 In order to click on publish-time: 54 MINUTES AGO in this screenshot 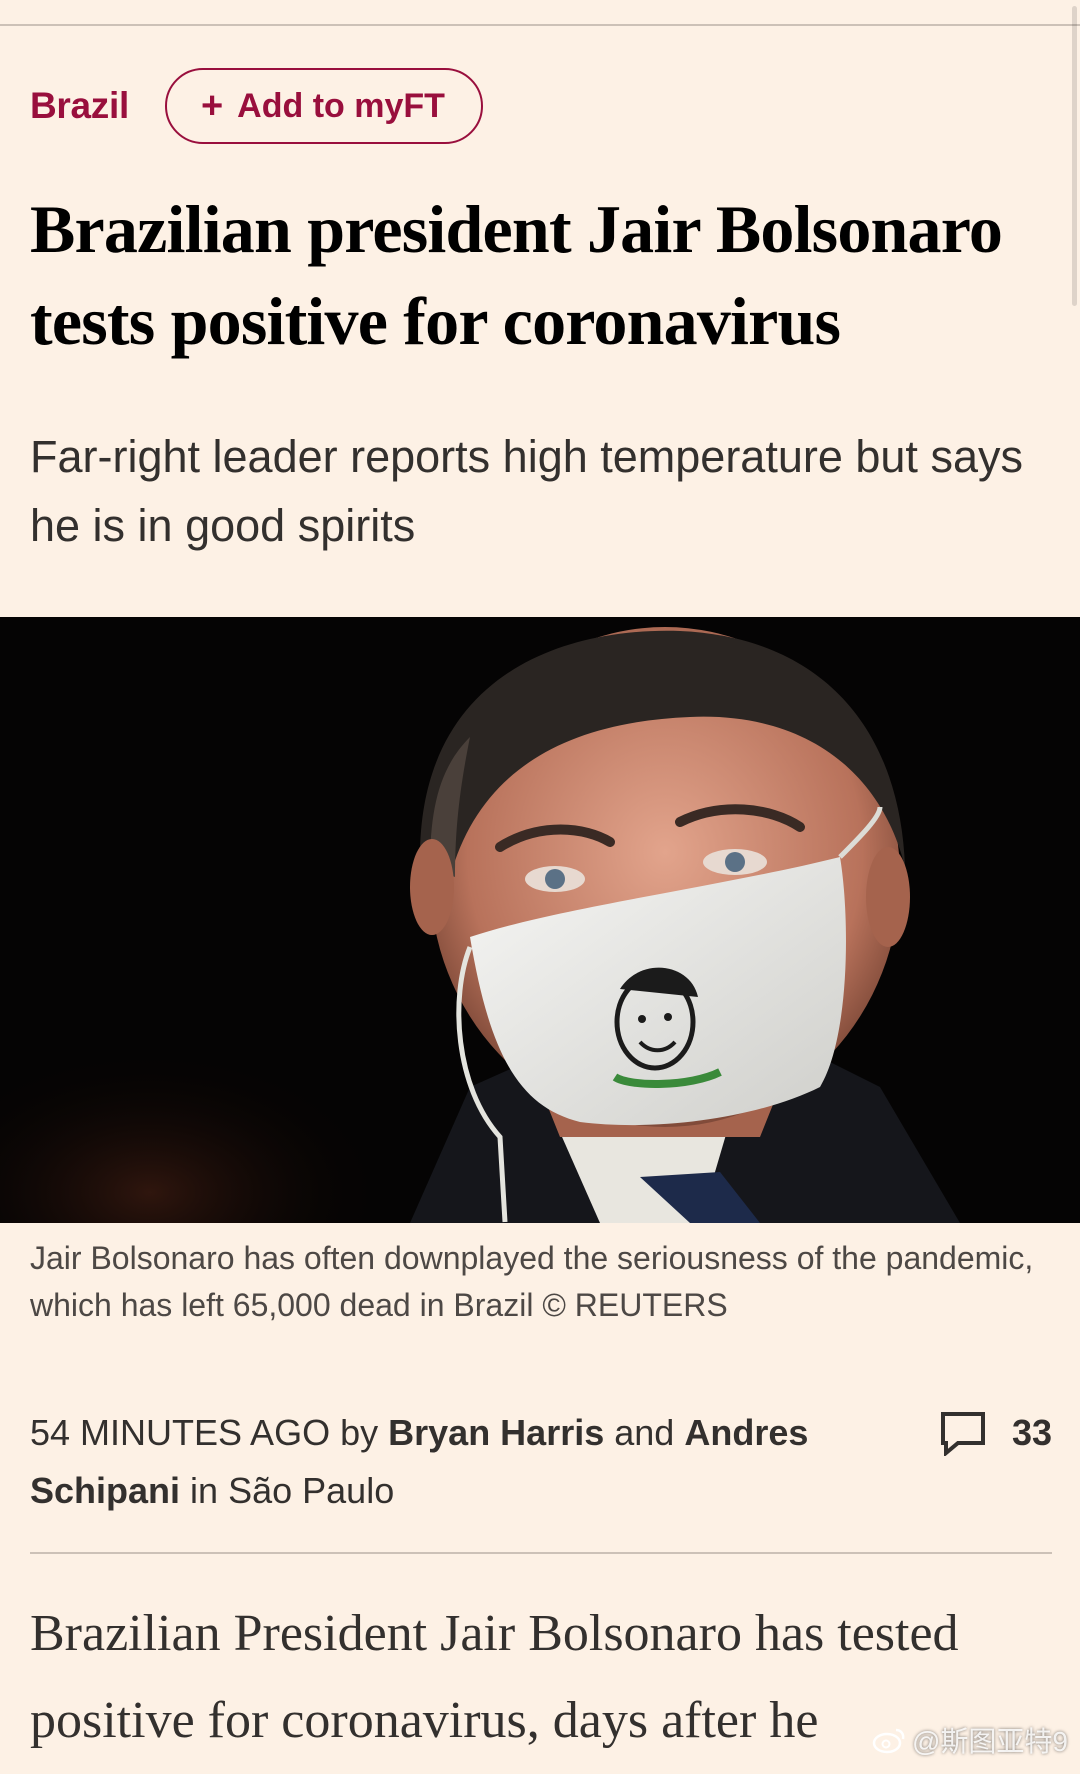, I will do `click(180, 1432)`.